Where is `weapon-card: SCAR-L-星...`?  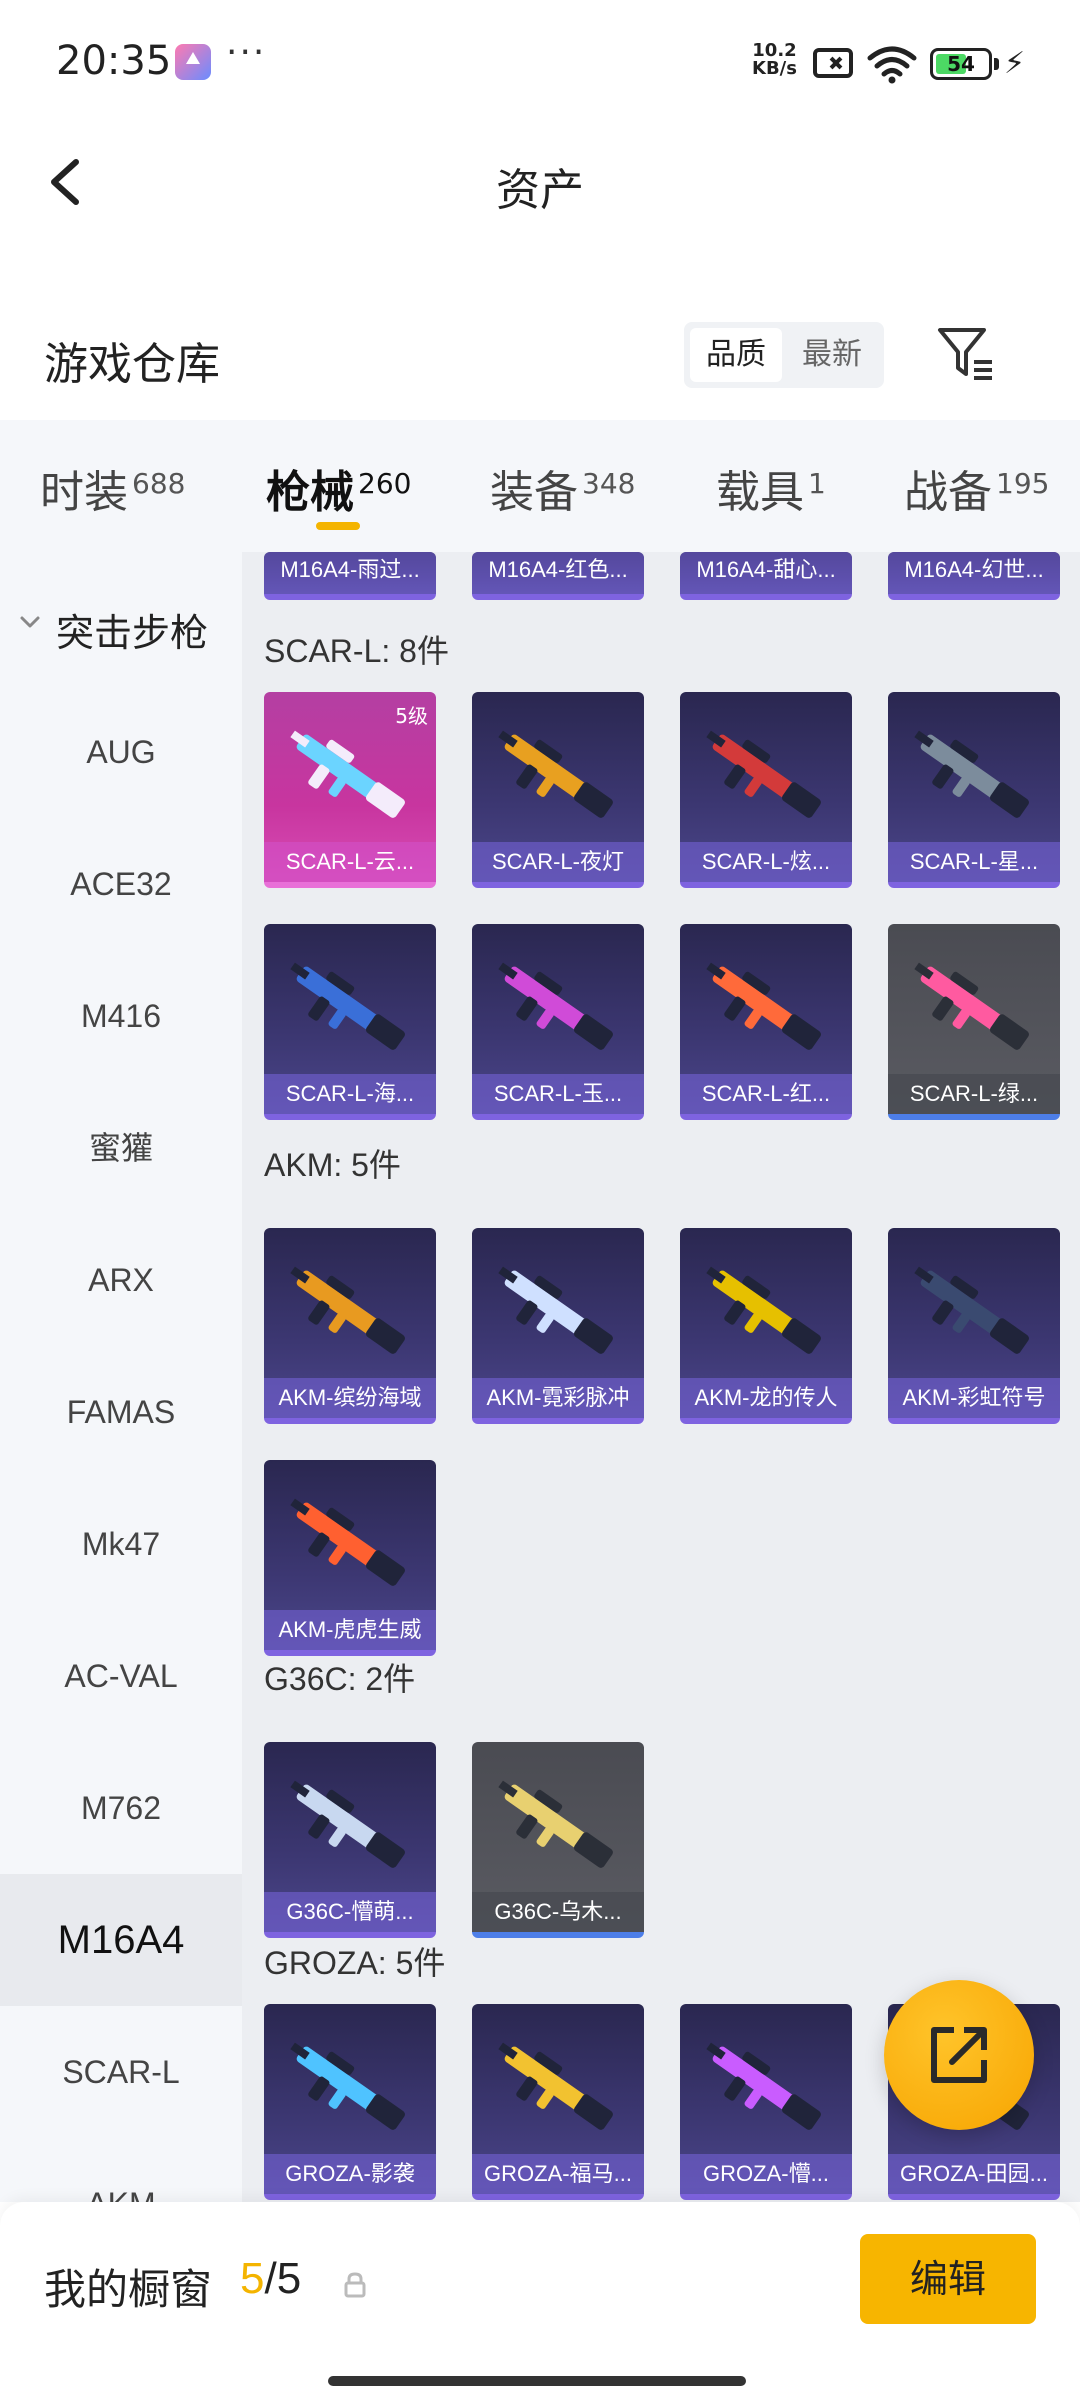
weapon-card: SCAR-L-星... is located at coordinates (974, 790).